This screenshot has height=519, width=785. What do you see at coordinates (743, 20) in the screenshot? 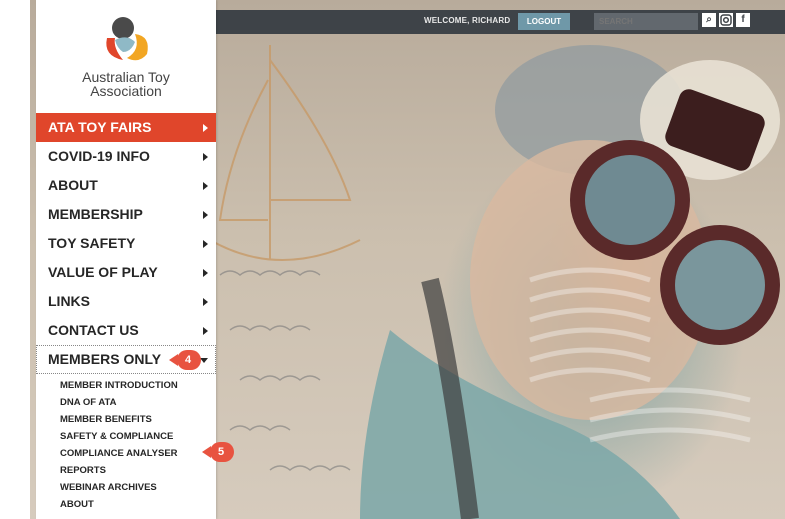
I see `facebook-icon: f` at bounding box center [743, 20].